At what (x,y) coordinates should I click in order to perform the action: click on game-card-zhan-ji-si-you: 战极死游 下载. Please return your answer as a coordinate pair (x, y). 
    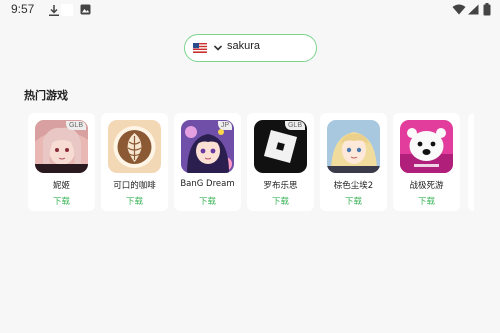
    Looking at the image, I should click on (426, 162).